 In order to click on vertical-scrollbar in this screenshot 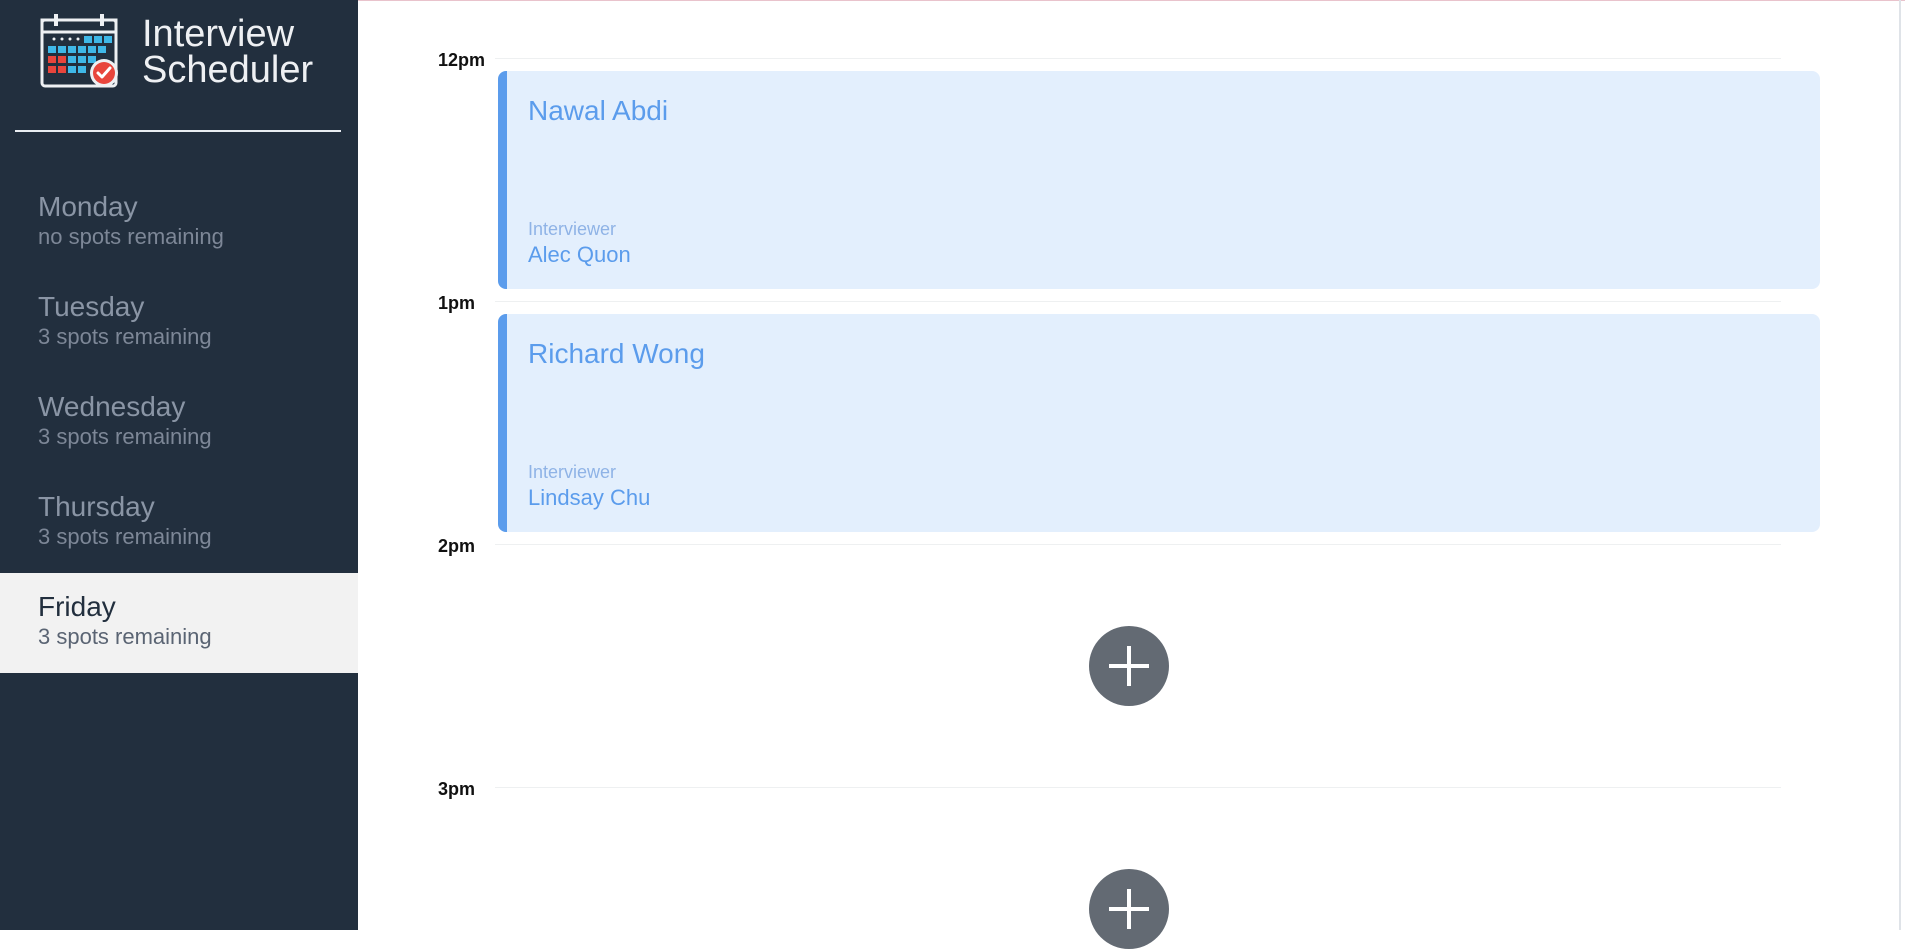, I will do `click(1900, 465)`.